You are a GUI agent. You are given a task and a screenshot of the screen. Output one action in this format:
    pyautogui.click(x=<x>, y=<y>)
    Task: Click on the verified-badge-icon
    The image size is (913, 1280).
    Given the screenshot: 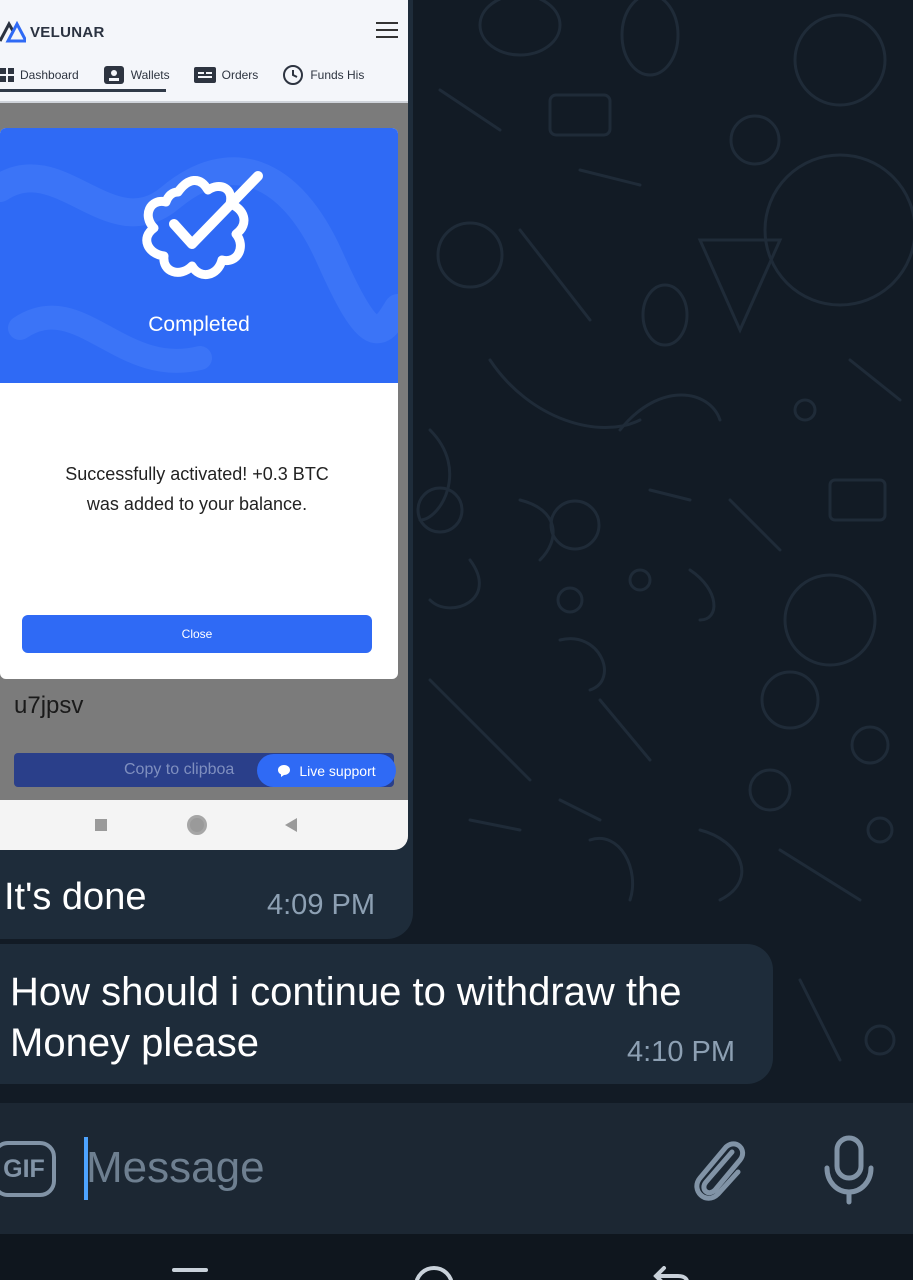 What is the action you would take?
    pyautogui.click(x=202, y=225)
    